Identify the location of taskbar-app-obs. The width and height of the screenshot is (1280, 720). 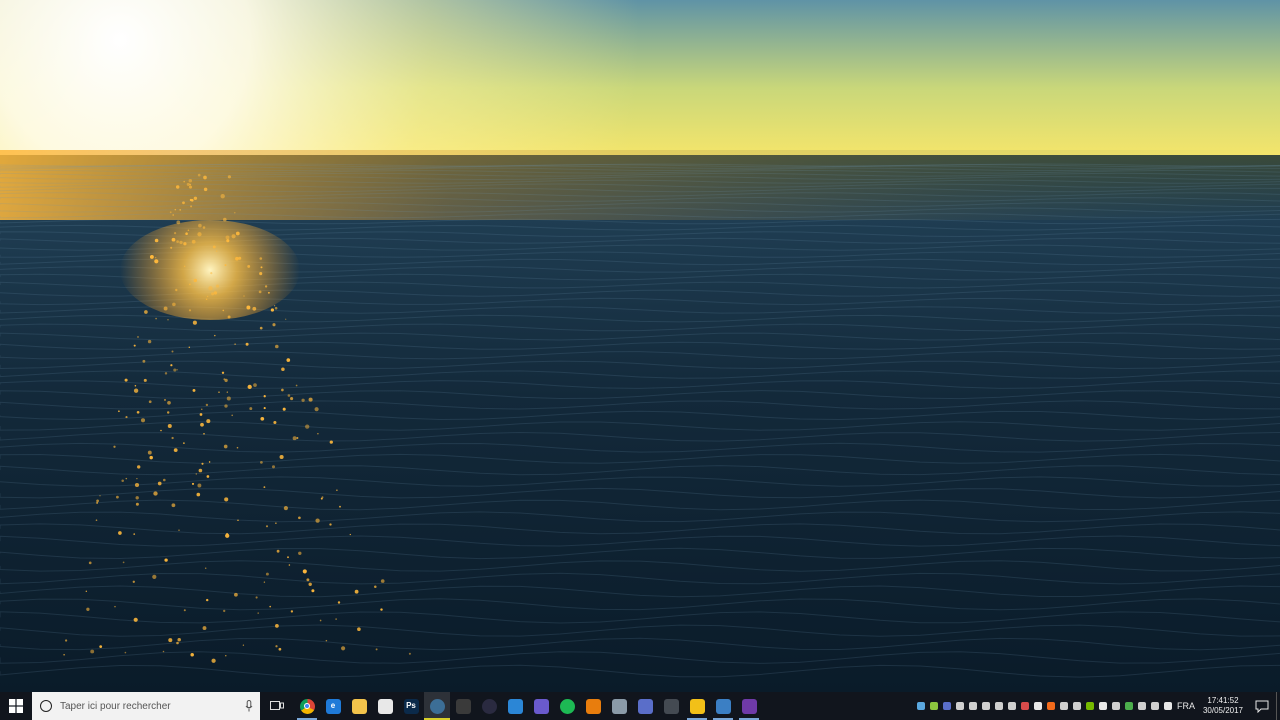
(489, 706).